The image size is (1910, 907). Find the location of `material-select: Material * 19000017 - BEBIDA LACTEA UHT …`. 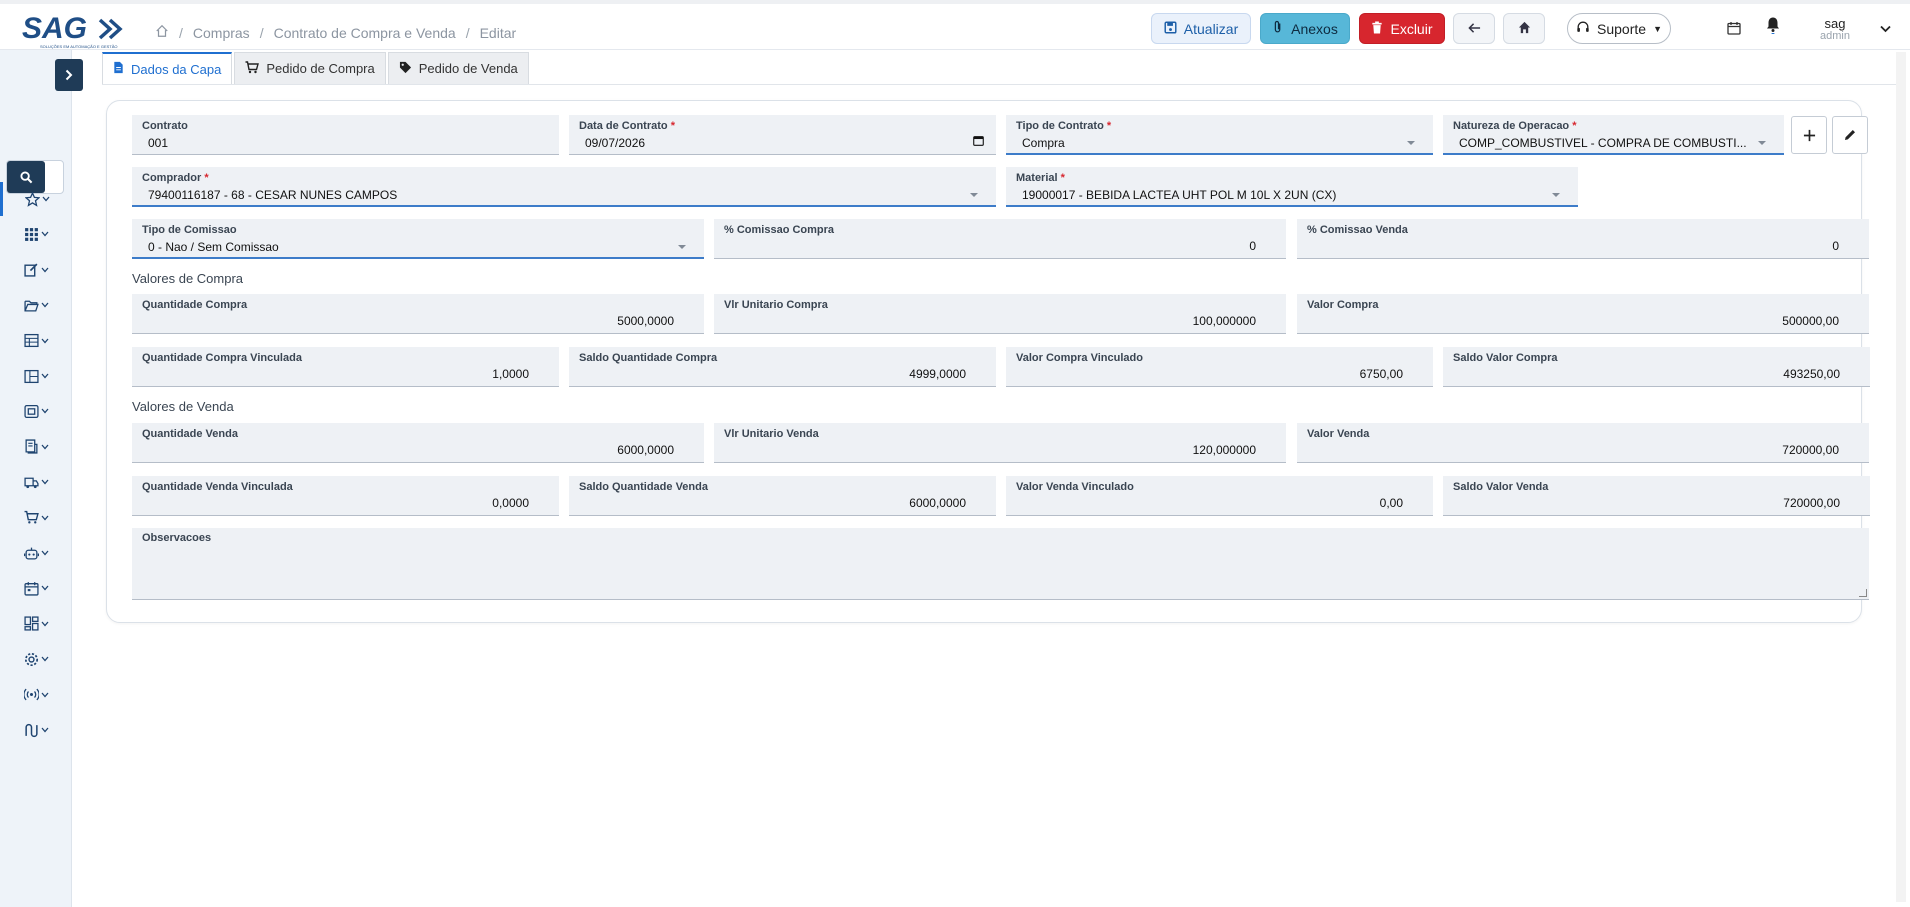

material-select: Material * 19000017 - BEBIDA LACTEA UHT … is located at coordinates (1292, 187).